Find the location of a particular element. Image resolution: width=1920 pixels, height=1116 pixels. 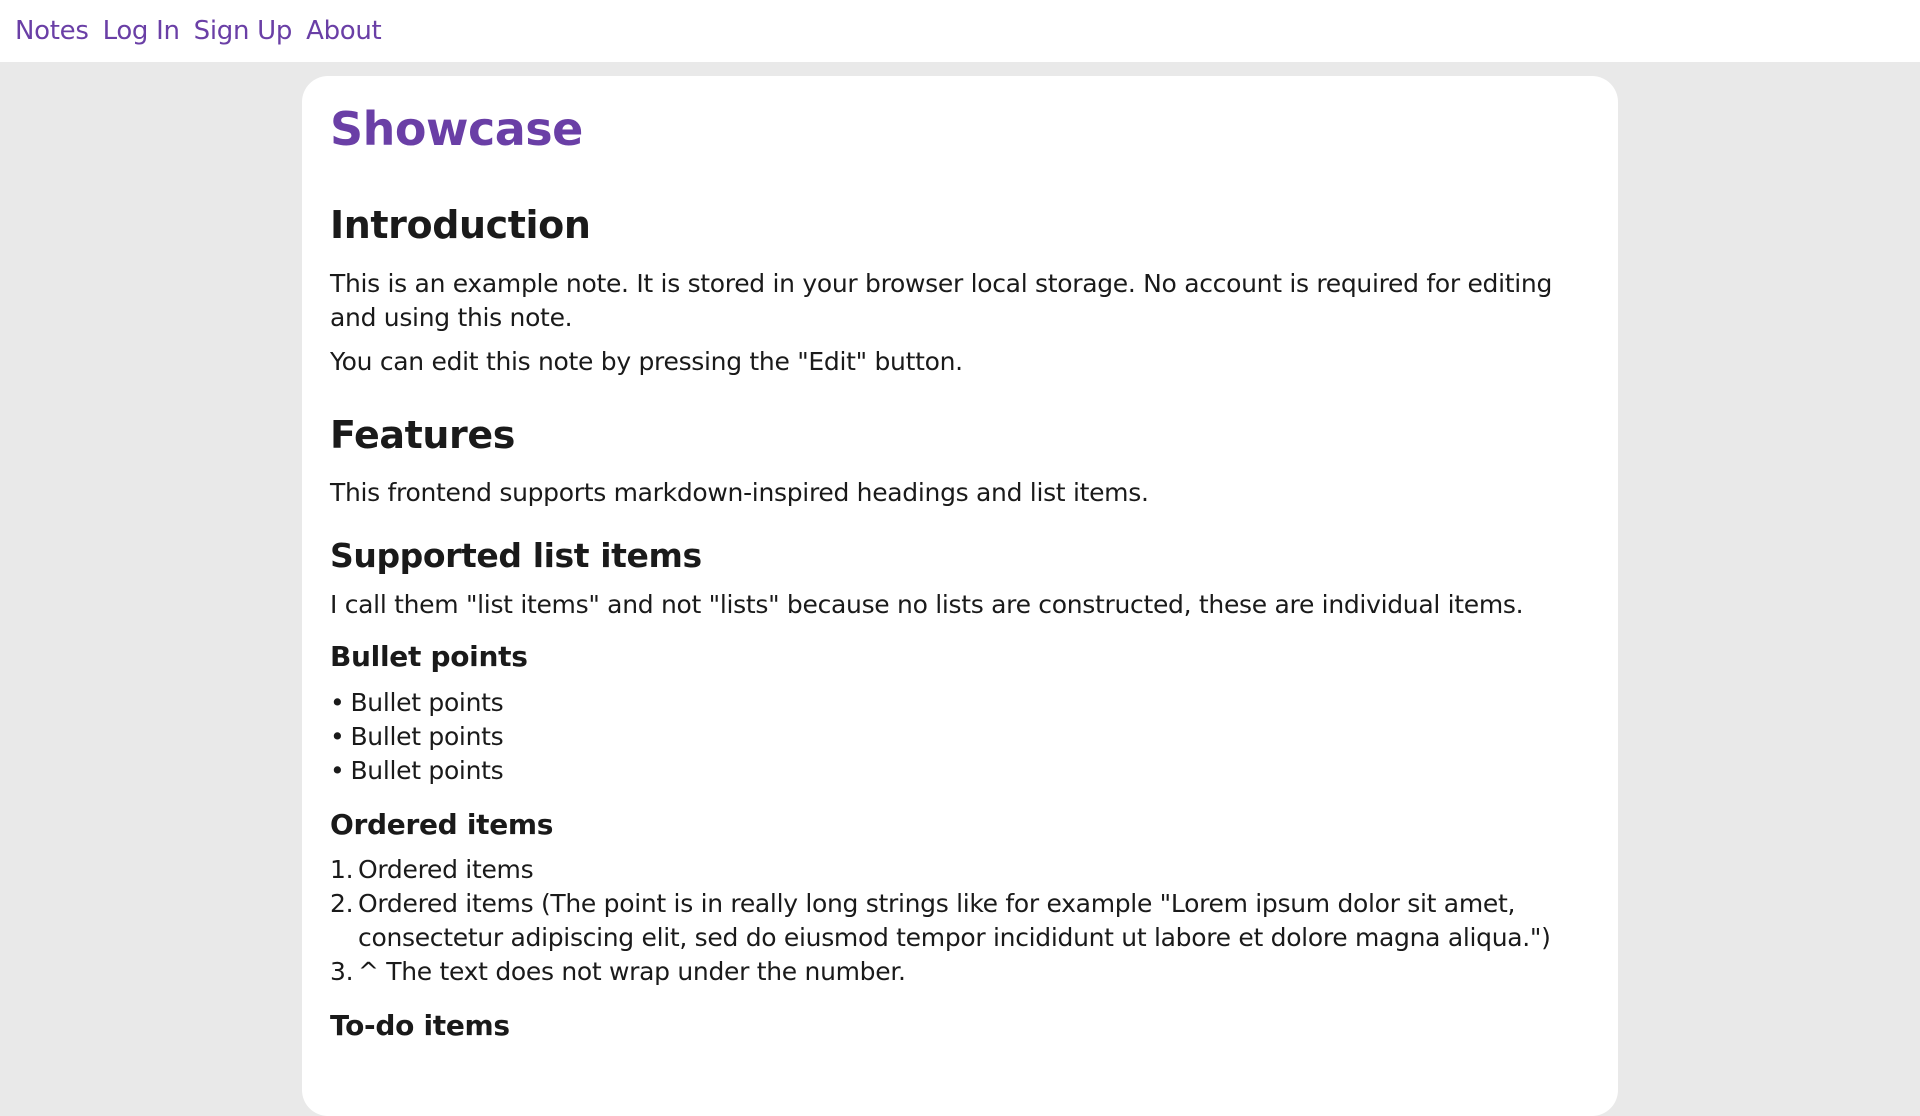

introduction-heading: Introduction is located at coordinates (460, 225).